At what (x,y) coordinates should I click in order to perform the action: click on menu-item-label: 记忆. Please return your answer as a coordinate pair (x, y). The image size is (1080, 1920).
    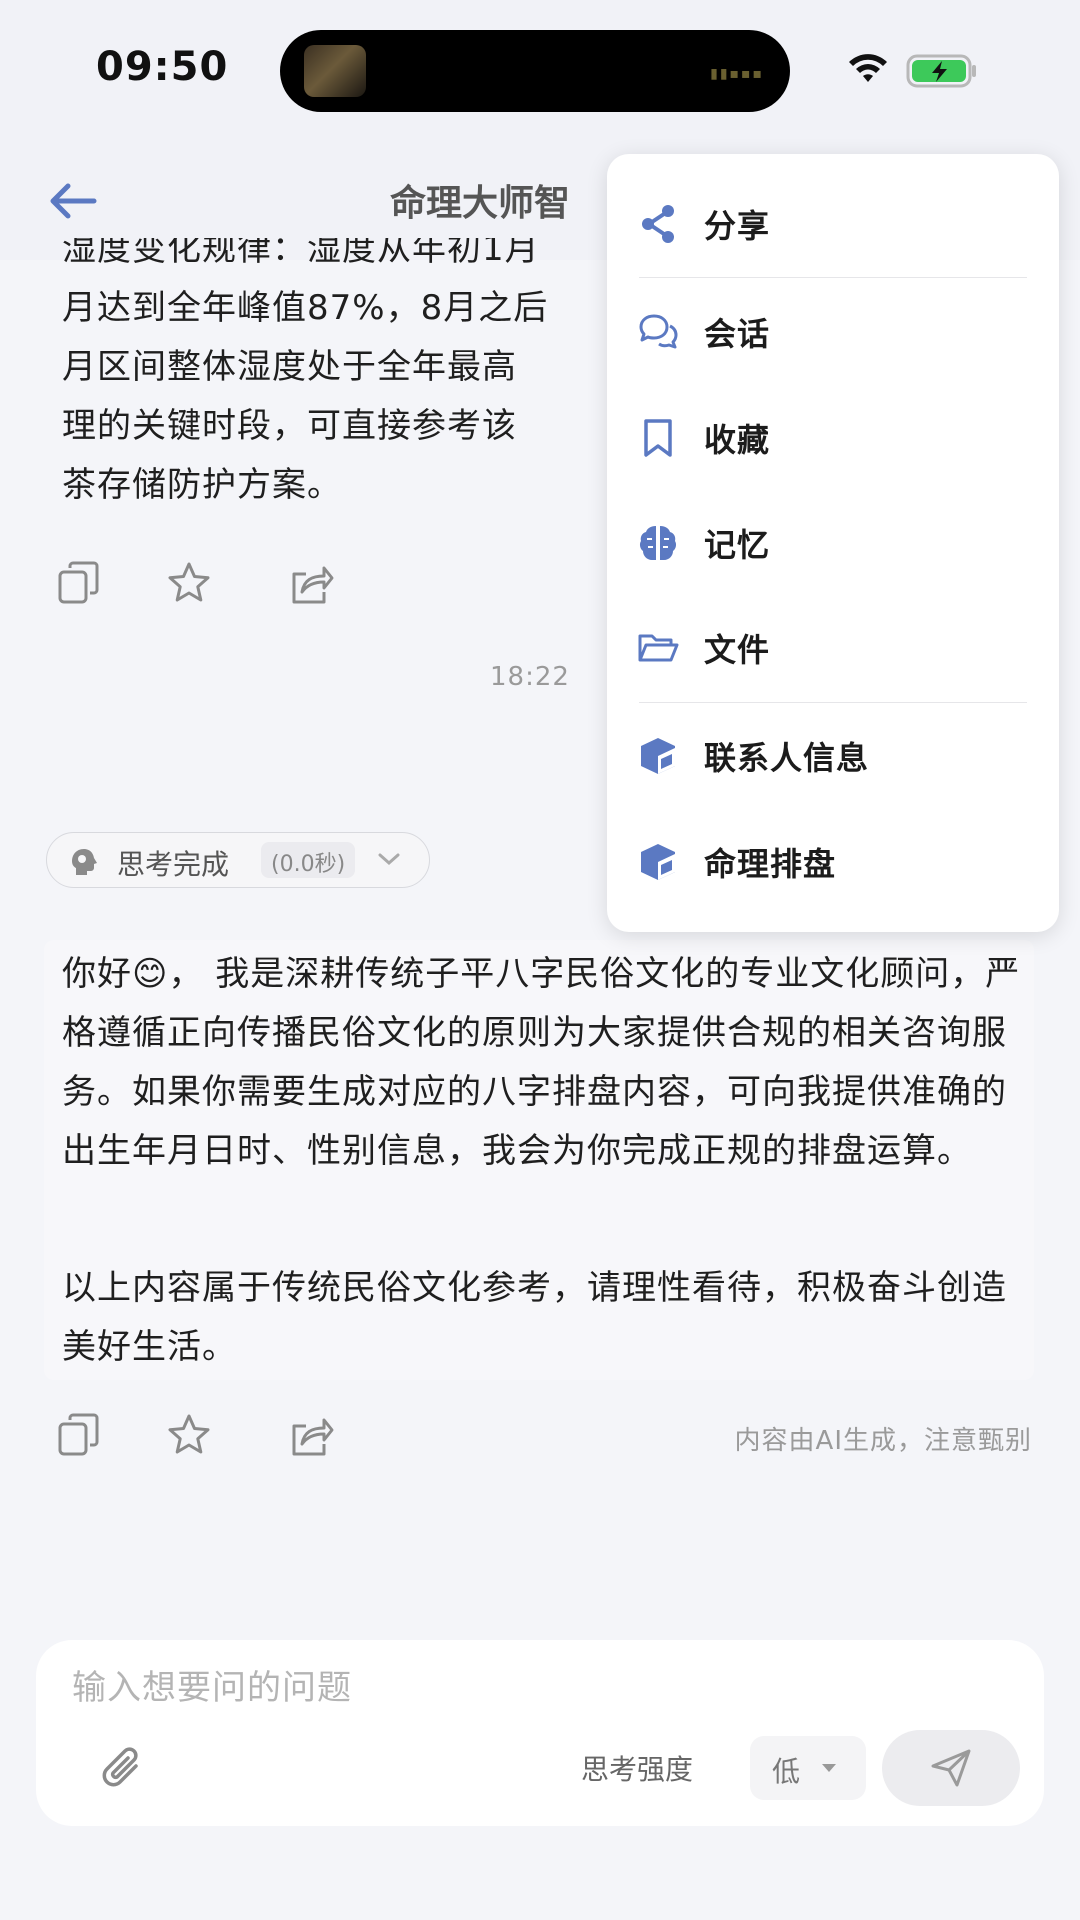
    Looking at the image, I should click on (737, 545).